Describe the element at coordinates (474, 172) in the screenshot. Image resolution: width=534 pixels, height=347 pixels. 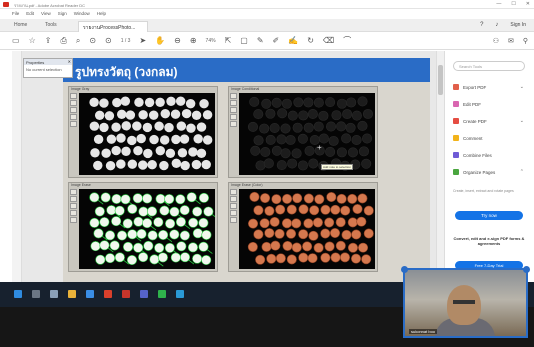
I see `tool-organize-pages: Organize Pages` at that location.